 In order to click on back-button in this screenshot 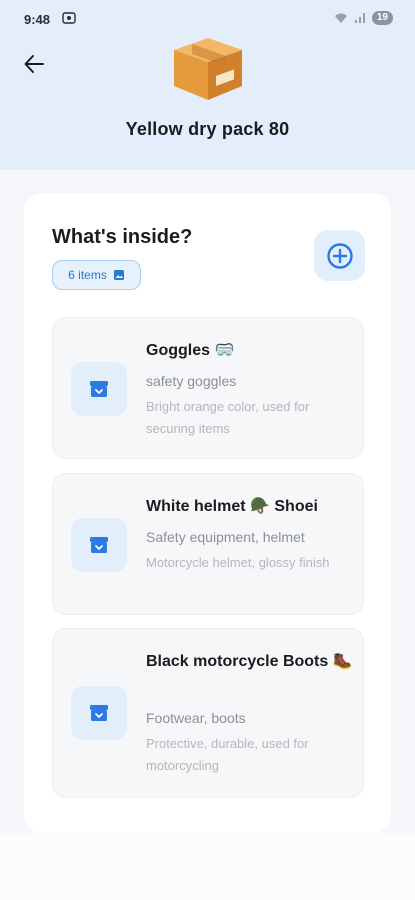, I will do `click(34, 64)`.